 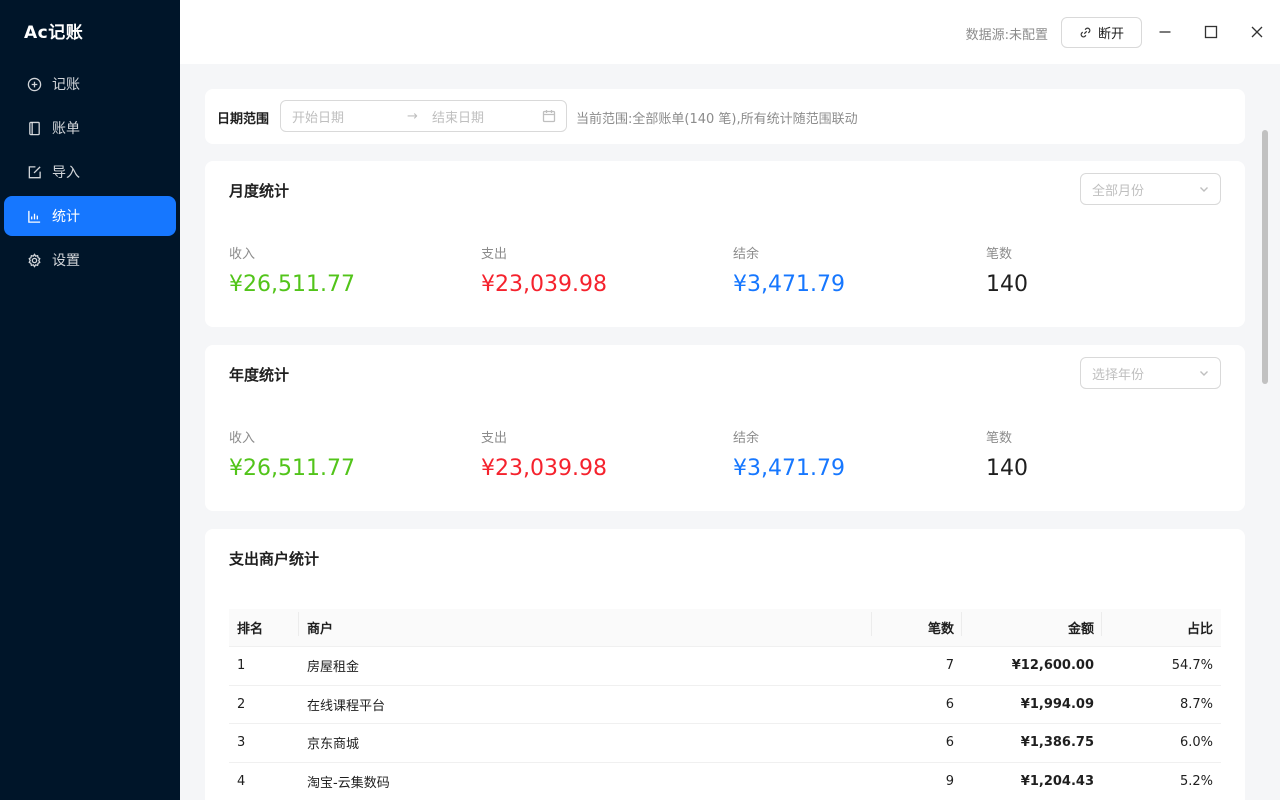 I want to click on close-icon, so click(x=1257, y=32).